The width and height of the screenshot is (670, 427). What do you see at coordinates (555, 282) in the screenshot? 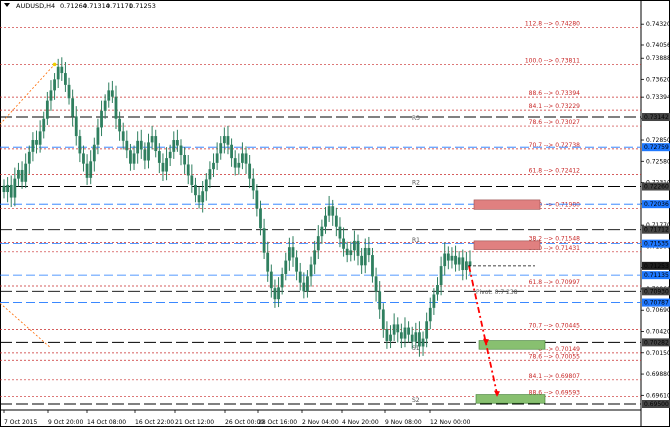
I see `fib-label: 61.8 --> 0.70997` at bounding box center [555, 282].